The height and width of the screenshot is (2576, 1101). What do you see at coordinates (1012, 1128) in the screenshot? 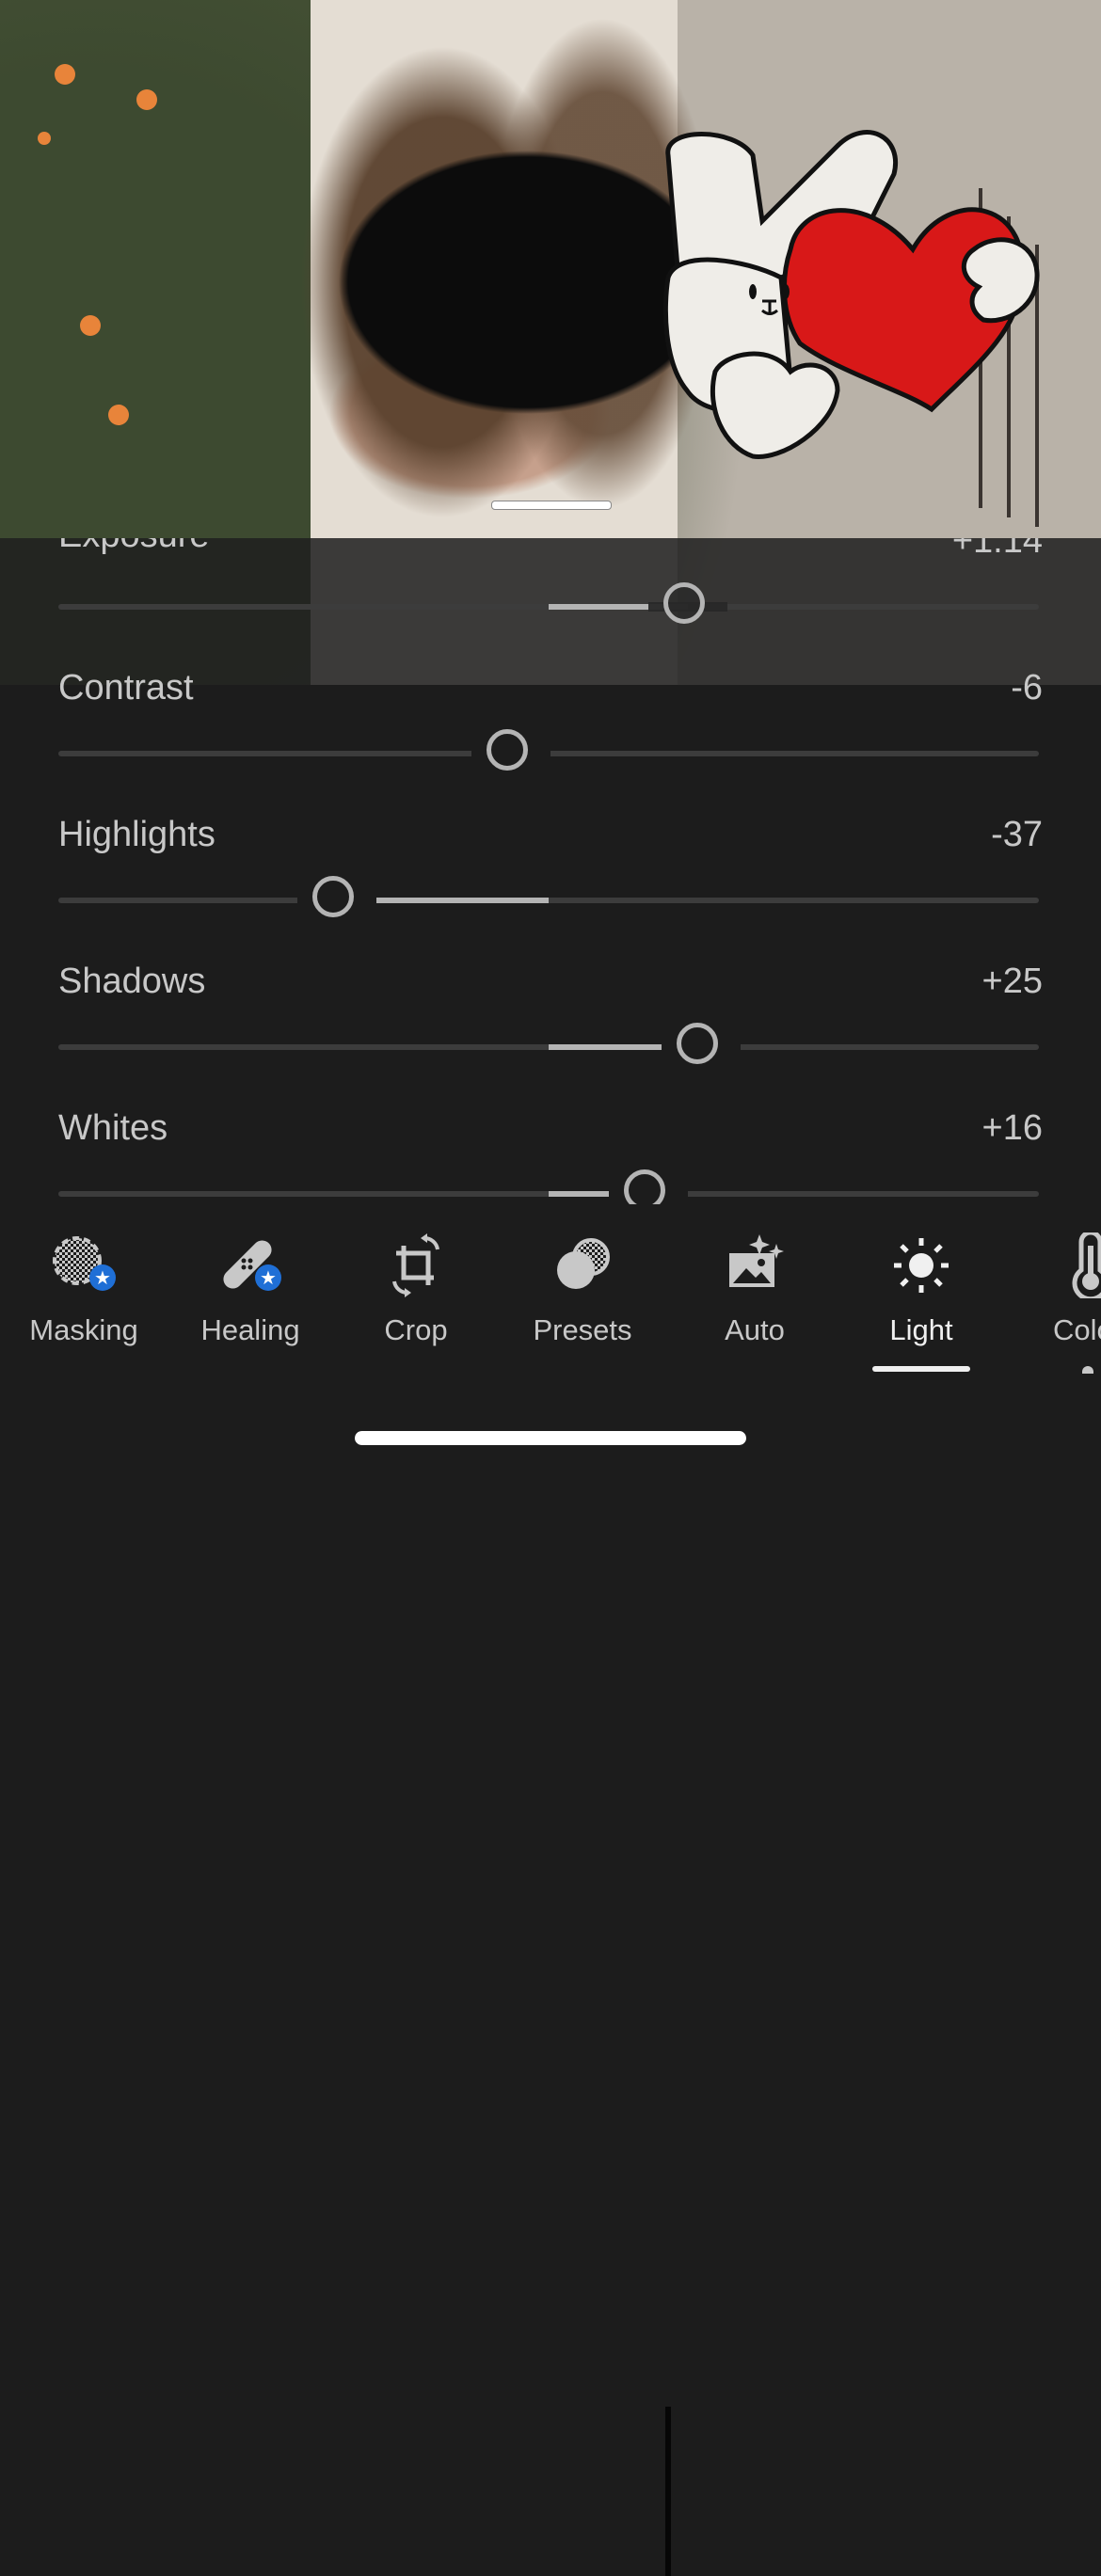
I see `slider-value: +16` at bounding box center [1012, 1128].